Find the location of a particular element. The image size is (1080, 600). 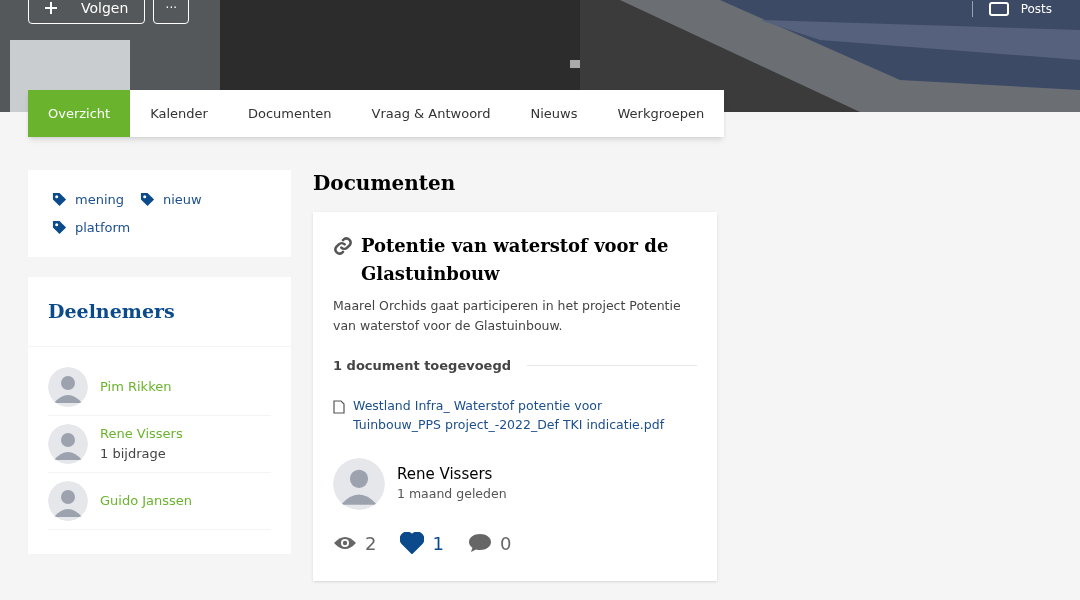

nav-tab: Vraag & Antwoord is located at coordinates (431, 113).